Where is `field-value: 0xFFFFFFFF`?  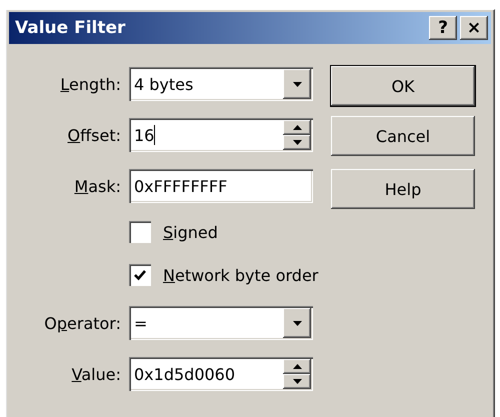 field-value: 0xFFFFFFFF is located at coordinates (180, 187).